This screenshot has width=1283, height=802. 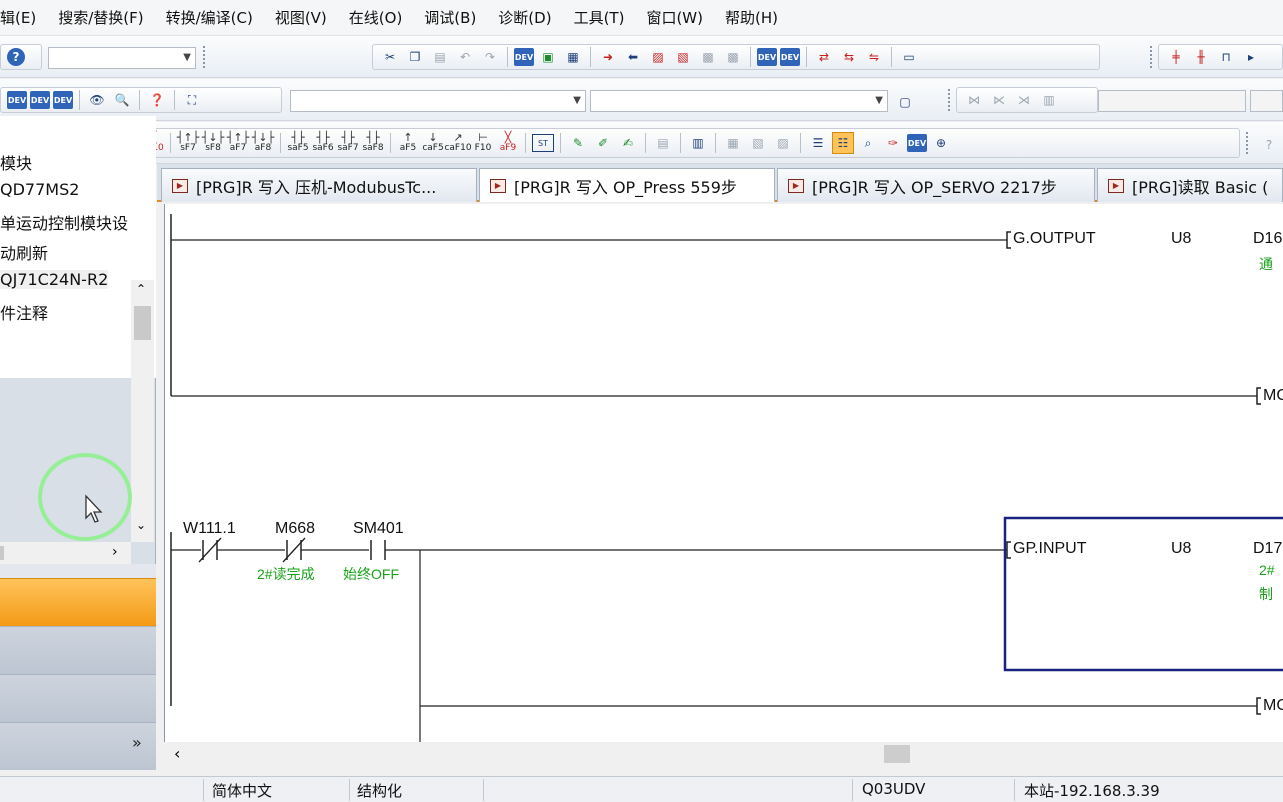 I want to click on ladder-pulse-icon: ⊓, so click(x=1226, y=57).